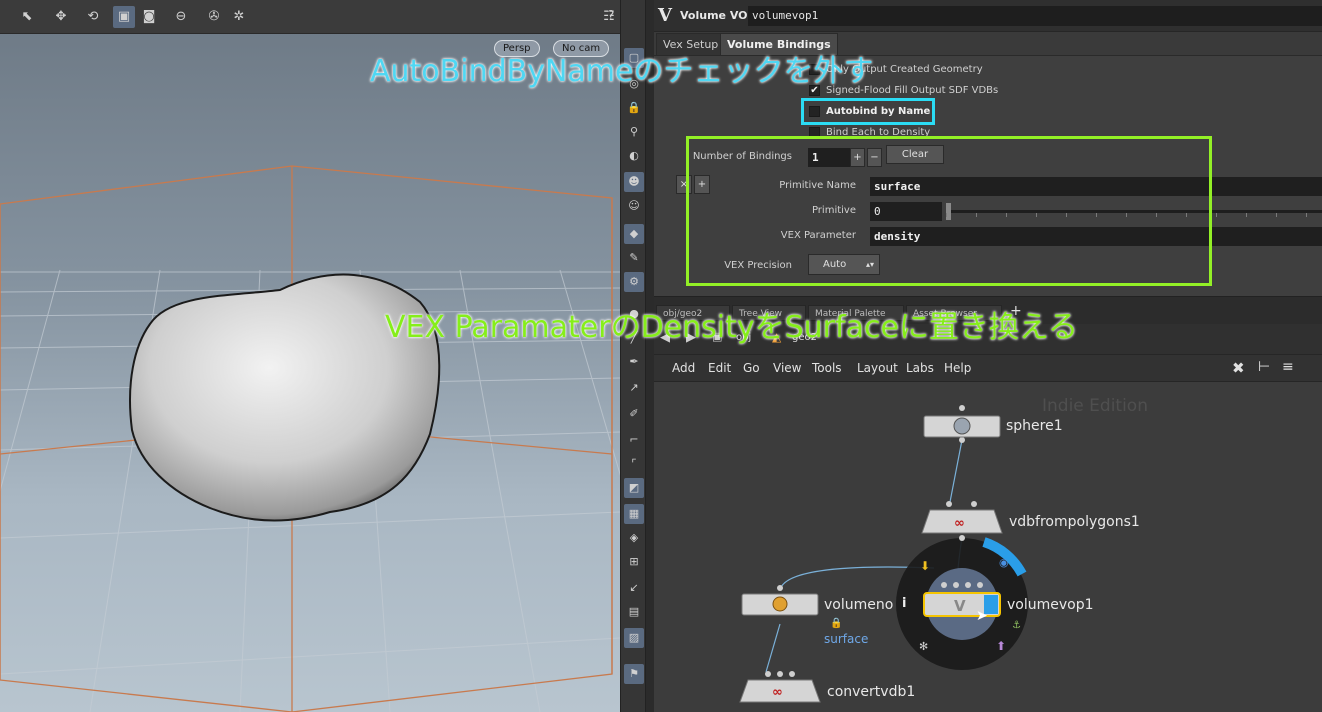 The height and width of the screenshot is (712, 1322). What do you see at coordinates (61, 17) in the screenshot?
I see `move-icon: ✥` at bounding box center [61, 17].